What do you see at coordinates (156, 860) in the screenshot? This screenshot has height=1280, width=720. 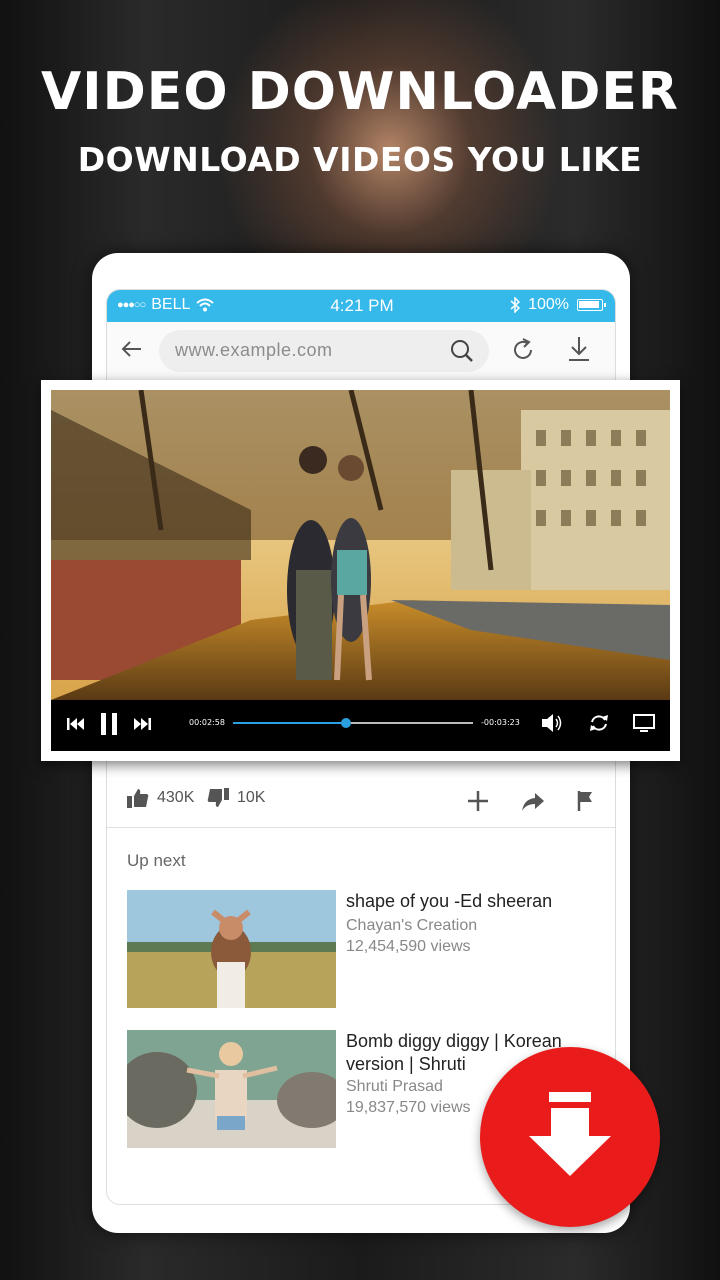 I see `up-next-heading: Up next` at bounding box center [156, 860].